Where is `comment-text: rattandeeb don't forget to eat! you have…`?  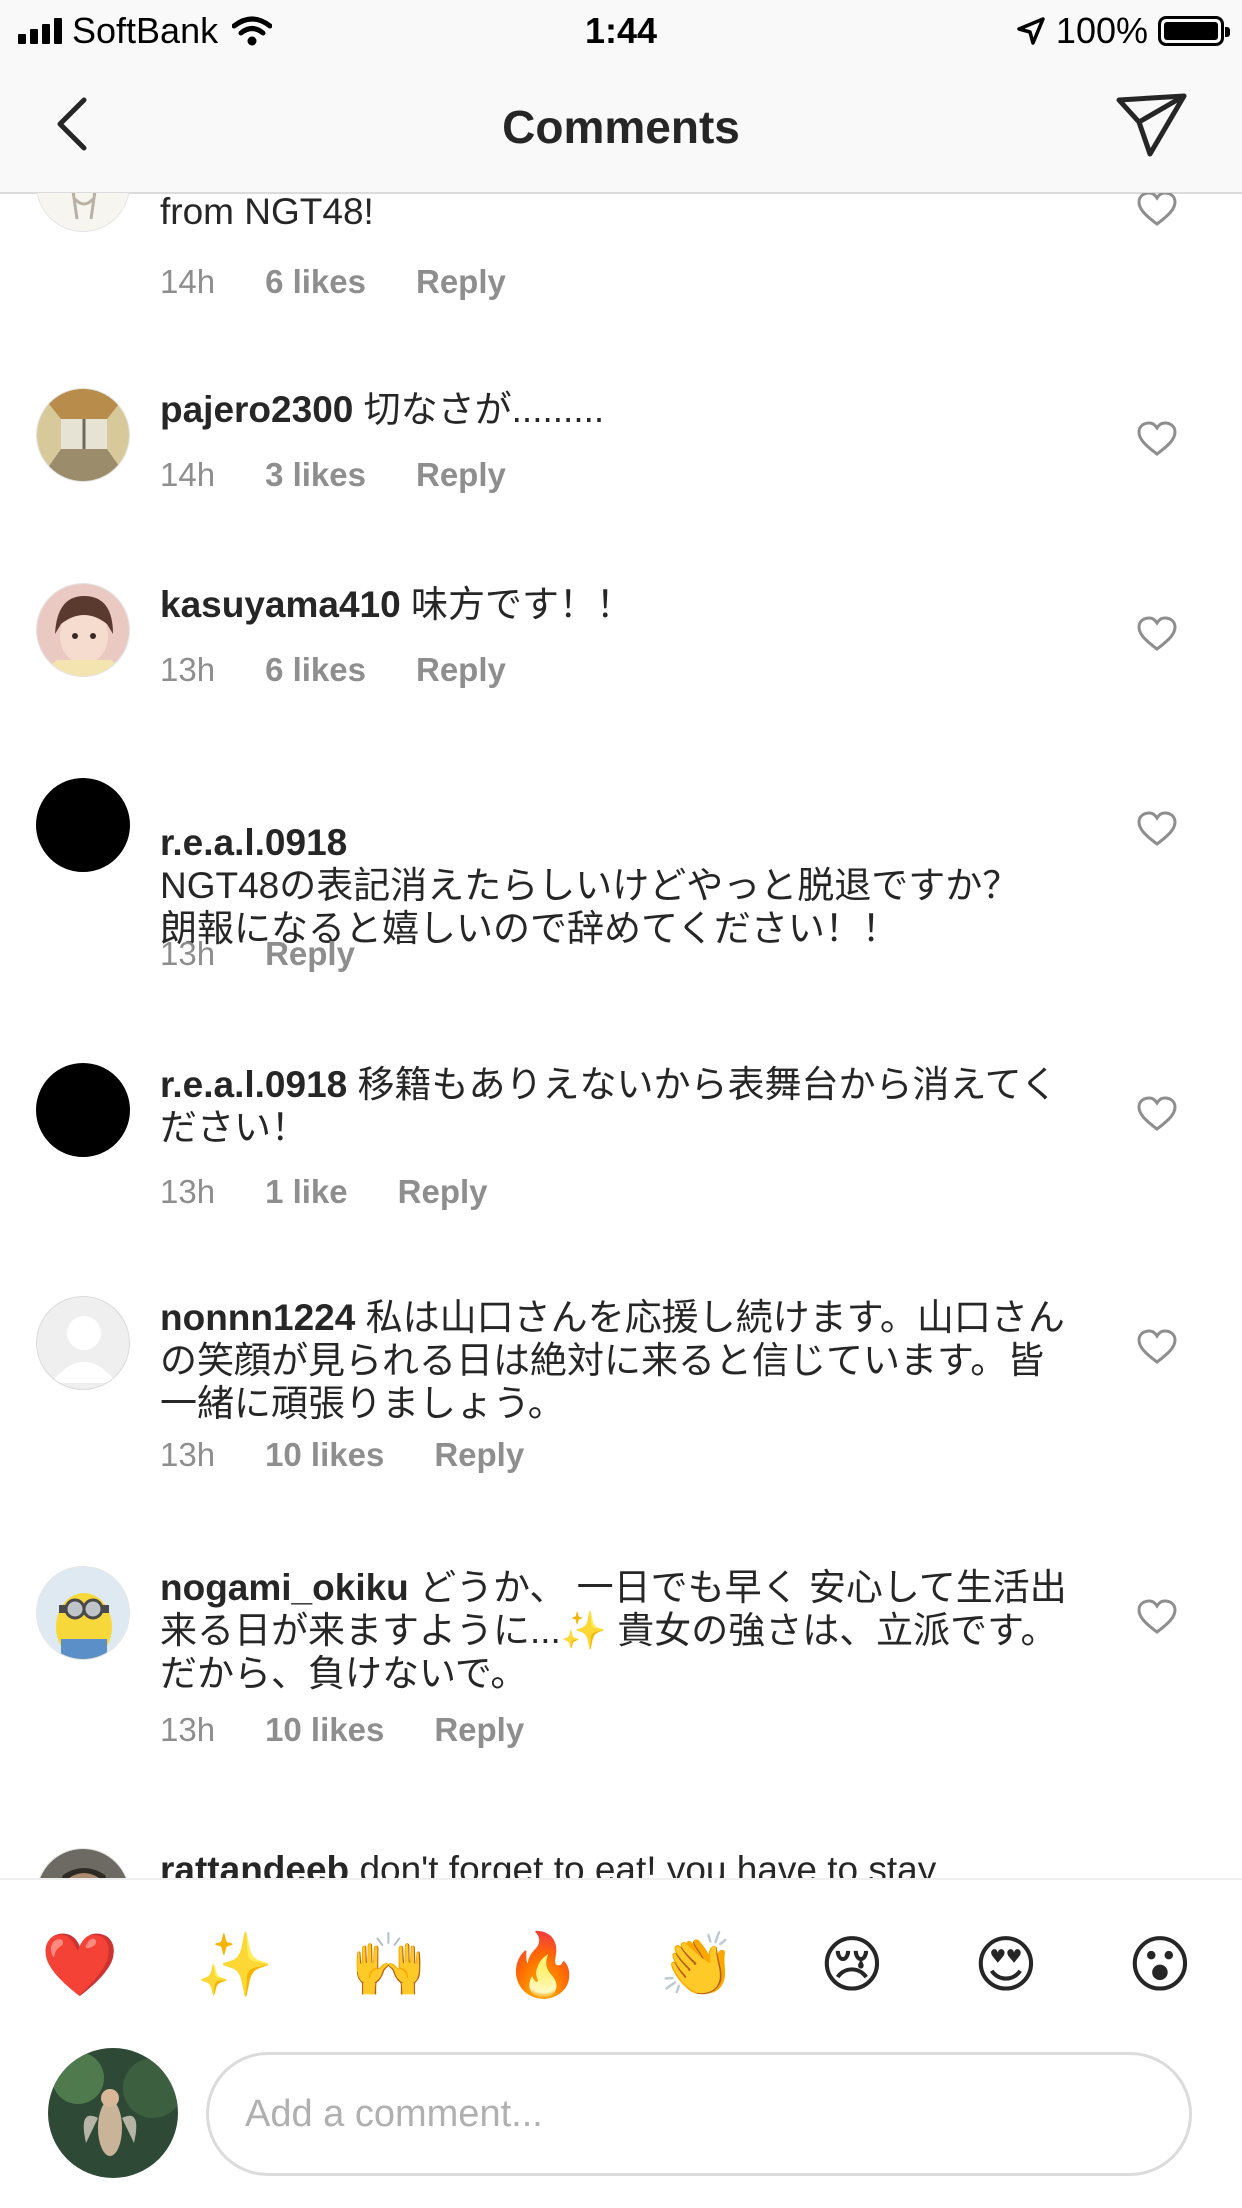
comment-text: rattandeeb don't forget to eat! you have… is located at coordinates (620, 1863).